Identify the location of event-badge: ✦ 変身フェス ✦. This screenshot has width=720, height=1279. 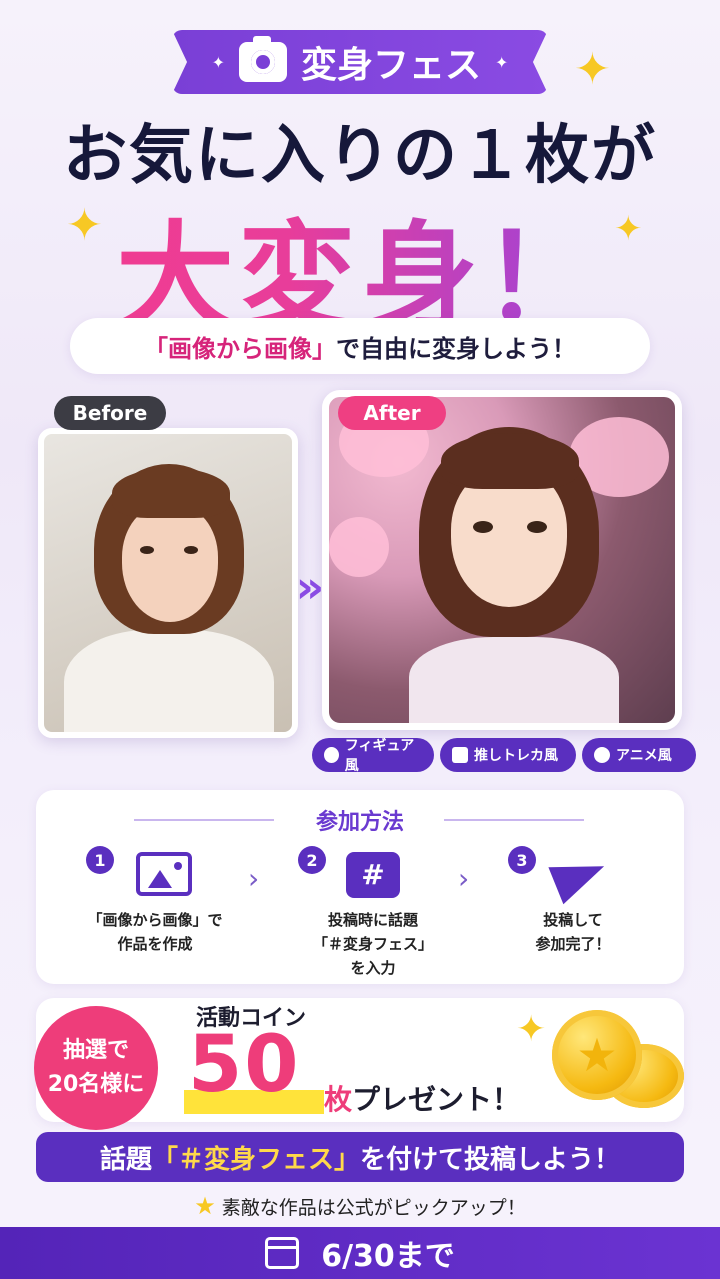
(360, 62).